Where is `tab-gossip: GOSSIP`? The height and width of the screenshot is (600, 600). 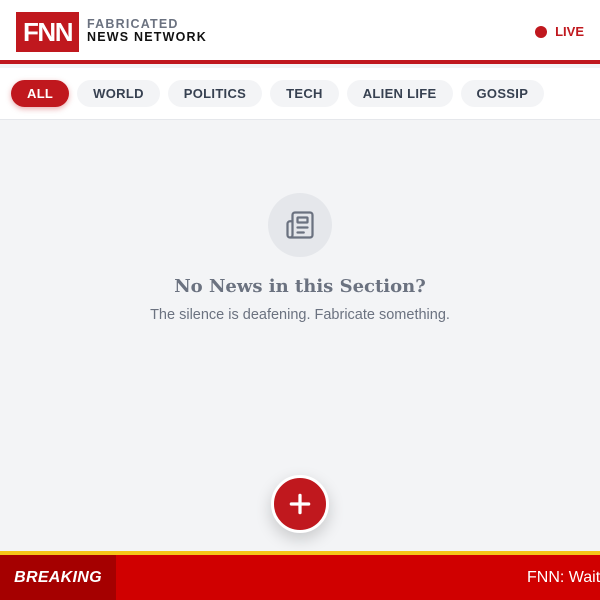
tab-gossip: GOSSIP is located at coordinates (502, 93).